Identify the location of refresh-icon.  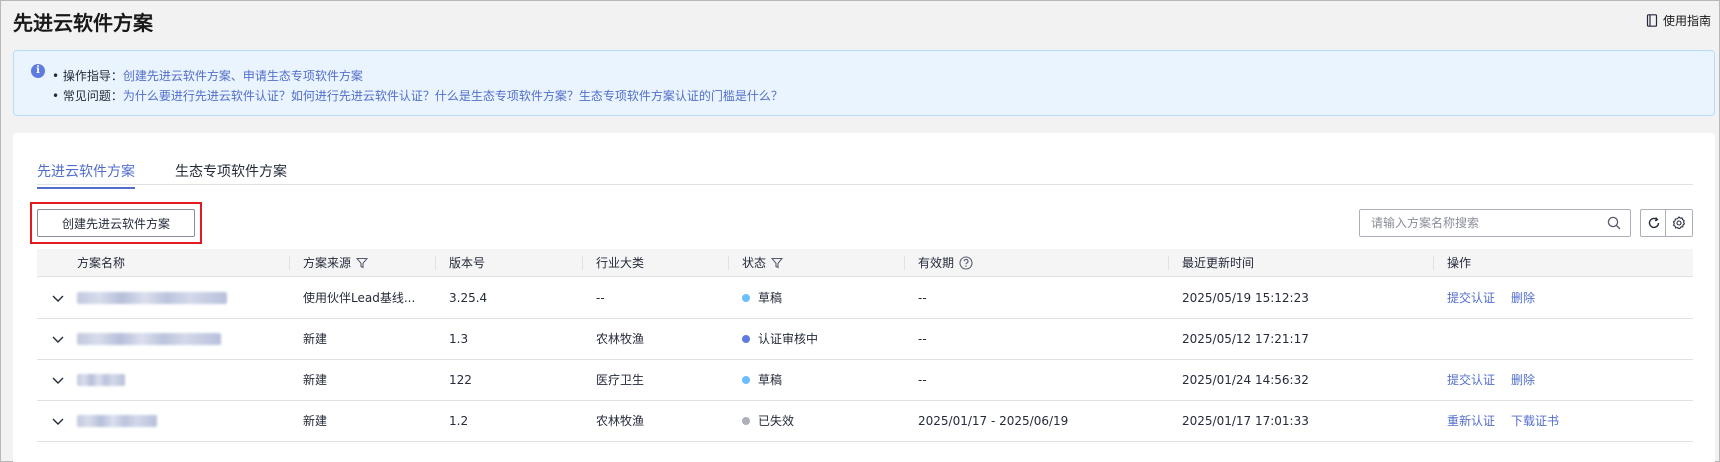
(1654, 223).